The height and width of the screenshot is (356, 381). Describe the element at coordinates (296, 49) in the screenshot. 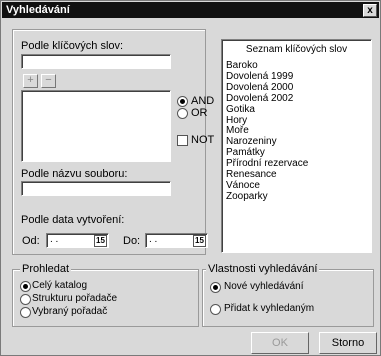

I see `keyword-list-title: Seznam klíčových slov` at that location.